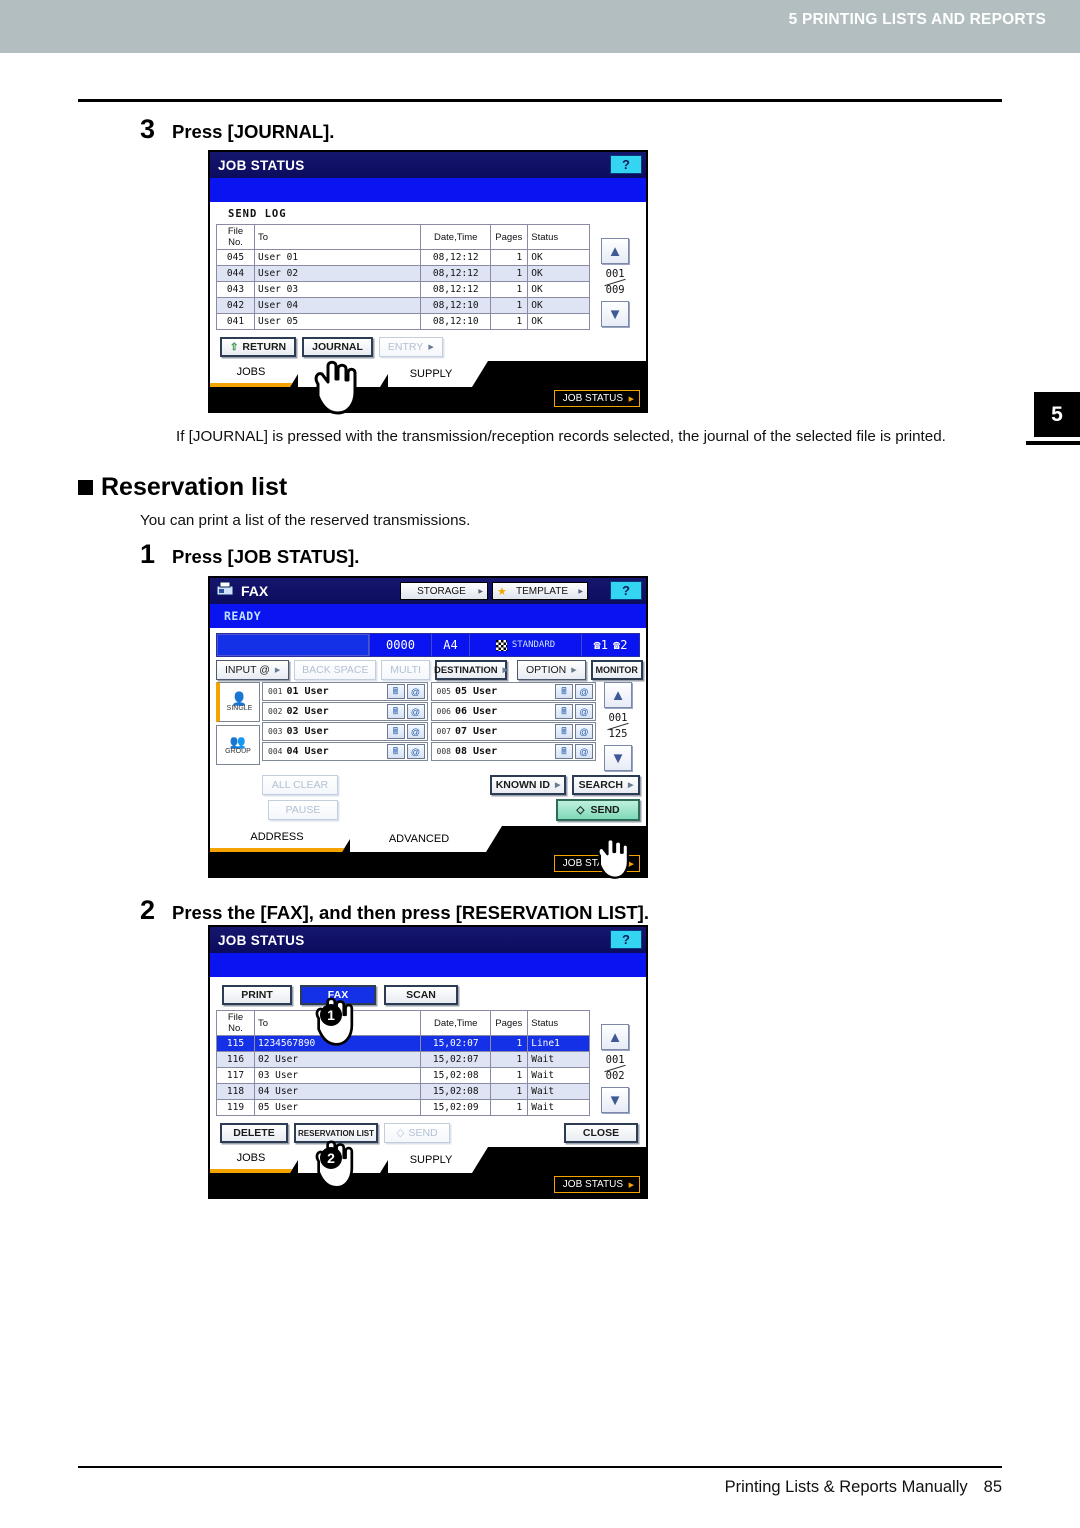 This screenshot has width=1080, height=1528. I want to click on monitor-button: MONITOR, so click(616, 670).